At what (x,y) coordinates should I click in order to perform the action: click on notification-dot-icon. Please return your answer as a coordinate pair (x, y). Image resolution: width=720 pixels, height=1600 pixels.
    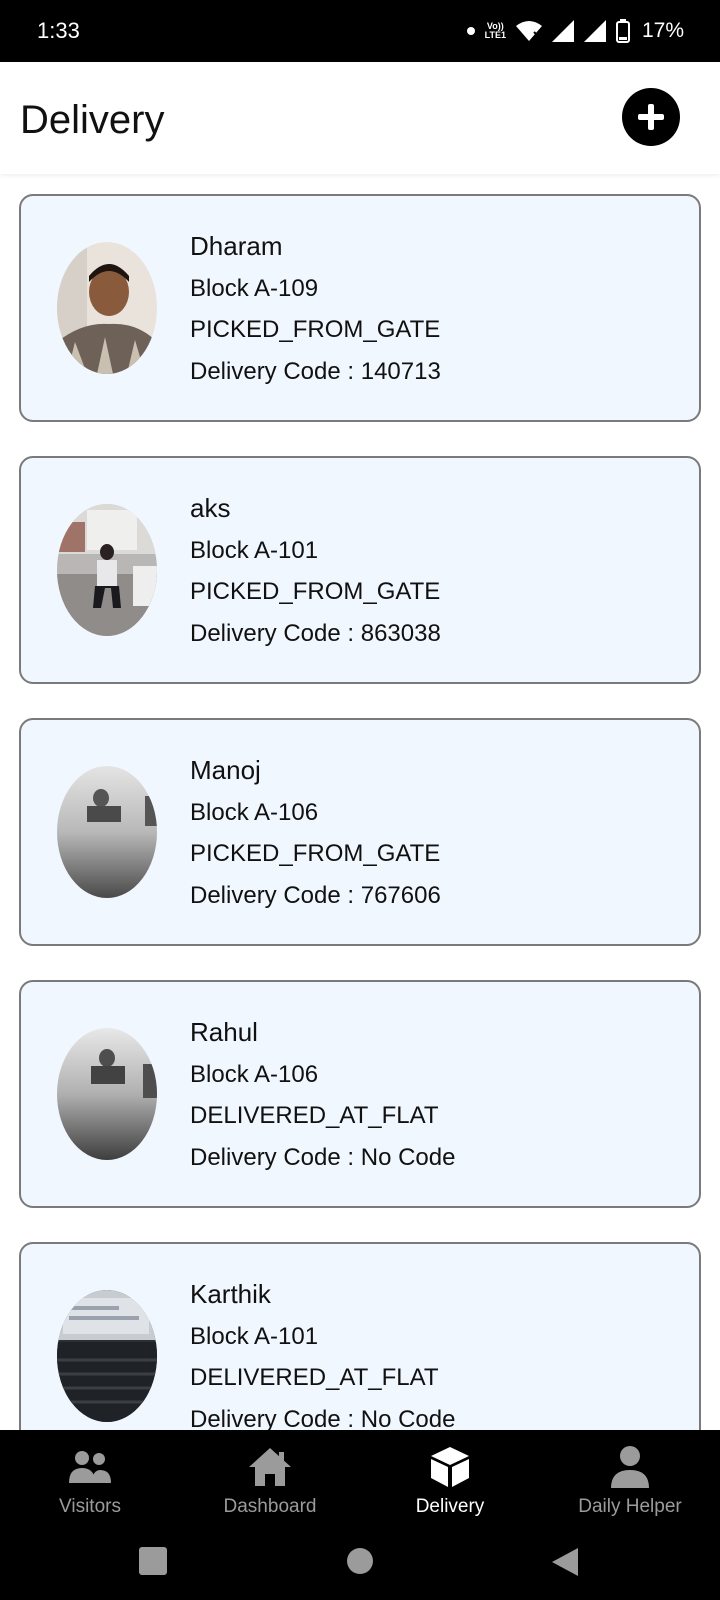
    Looking at the image, I should click on (470, 31).